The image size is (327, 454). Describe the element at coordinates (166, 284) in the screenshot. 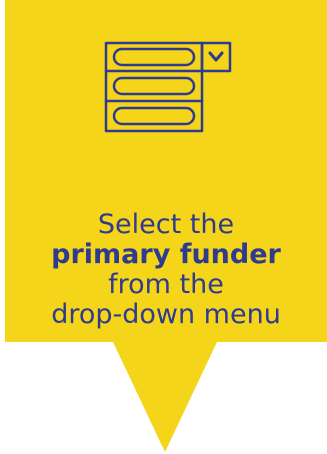

I see `instruction-line-3: from the` at that location.